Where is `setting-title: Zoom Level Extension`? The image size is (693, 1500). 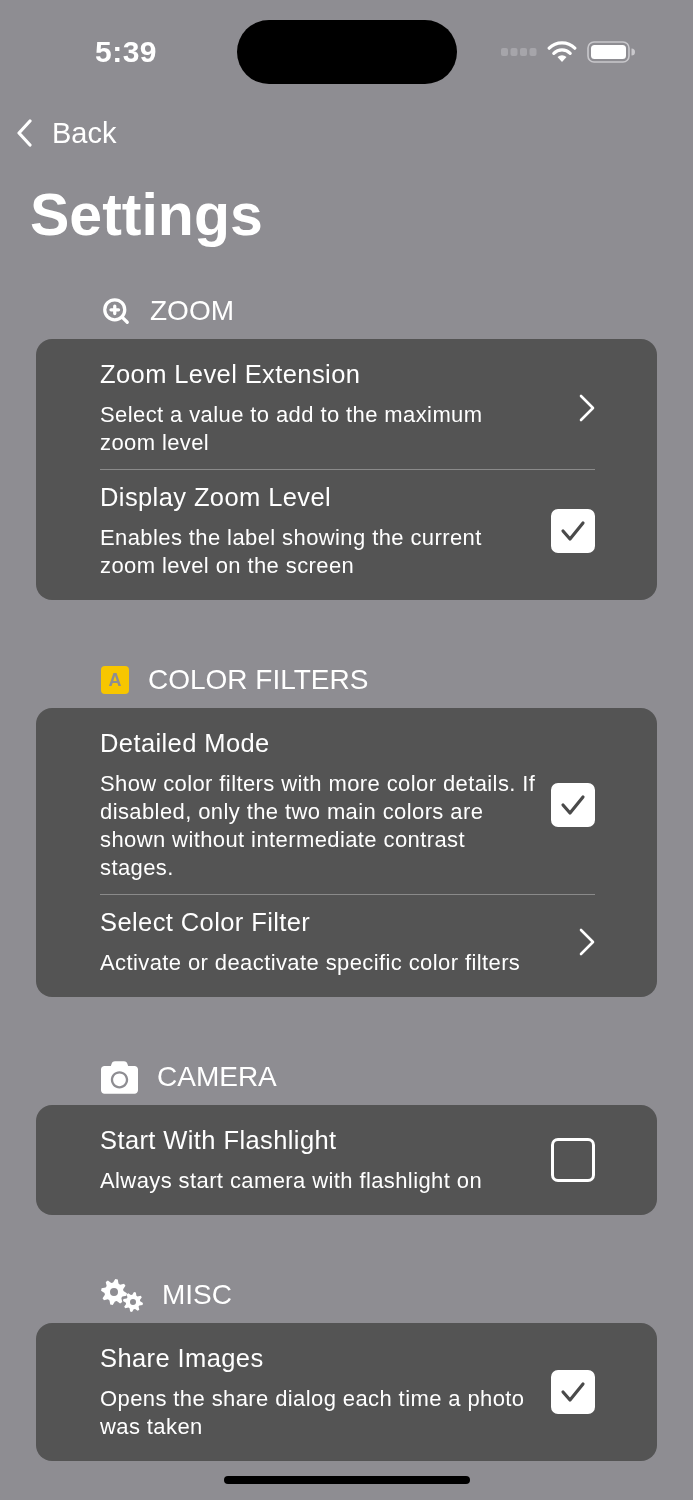
setting-title: Zoom Level Extension is located at coordinates (231, 374).